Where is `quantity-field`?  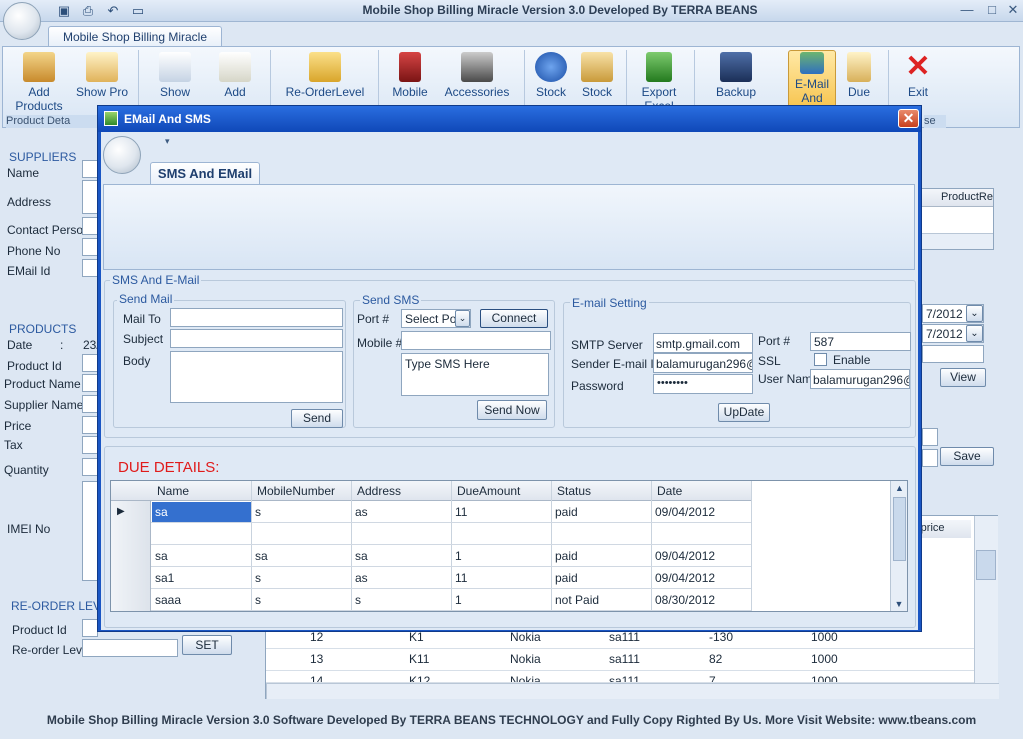 quantity-field is located at coordinates (90, 467).